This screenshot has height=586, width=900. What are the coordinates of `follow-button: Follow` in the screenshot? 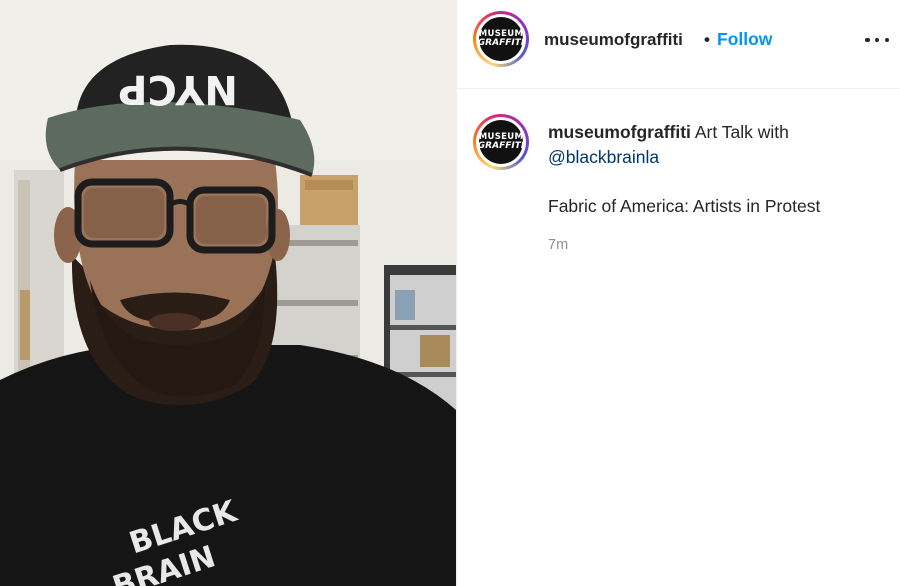 It's located at (744, 39).